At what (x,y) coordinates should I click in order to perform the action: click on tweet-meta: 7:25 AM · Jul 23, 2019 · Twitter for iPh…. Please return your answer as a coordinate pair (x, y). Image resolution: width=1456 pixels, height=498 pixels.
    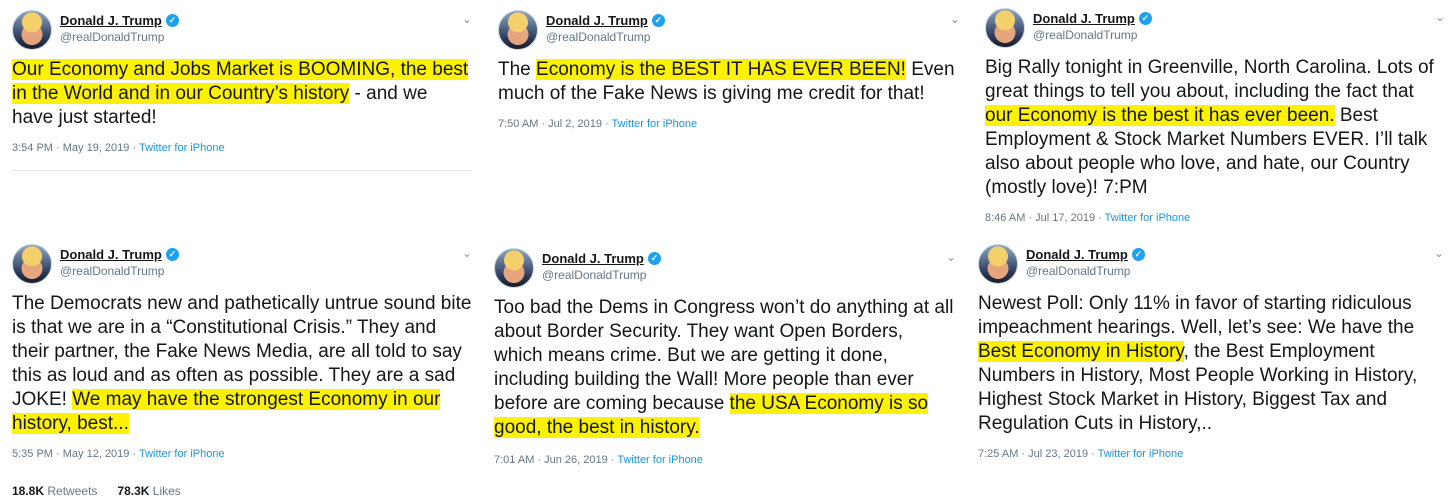
    Looking at the image, I should click on (1081, 454).